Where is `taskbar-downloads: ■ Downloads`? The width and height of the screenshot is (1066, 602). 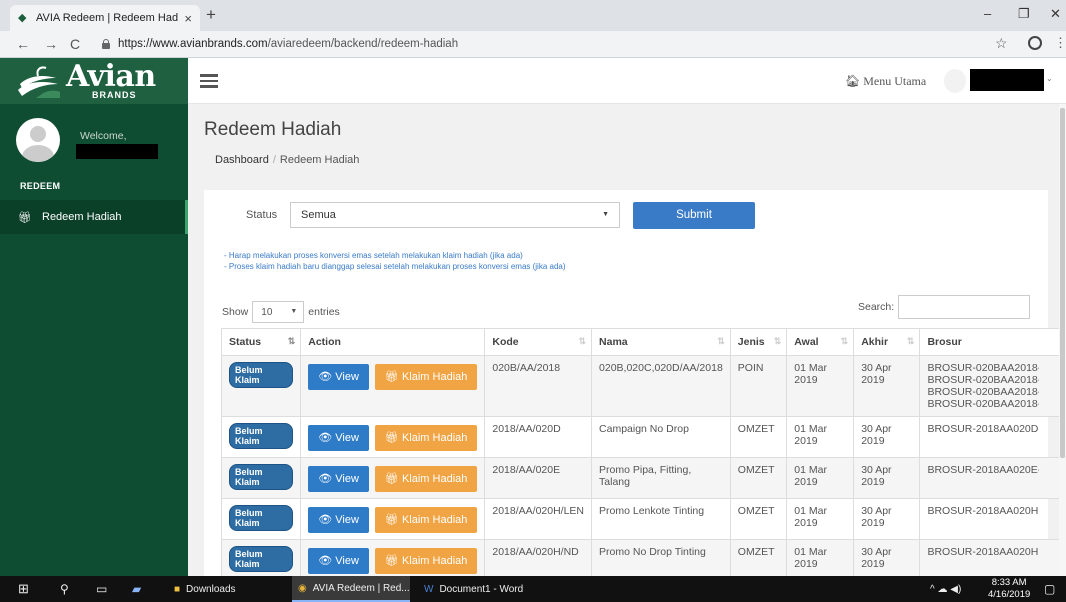
taskbar-downloads: ■ Downloads is located at coordinates (226, 589).